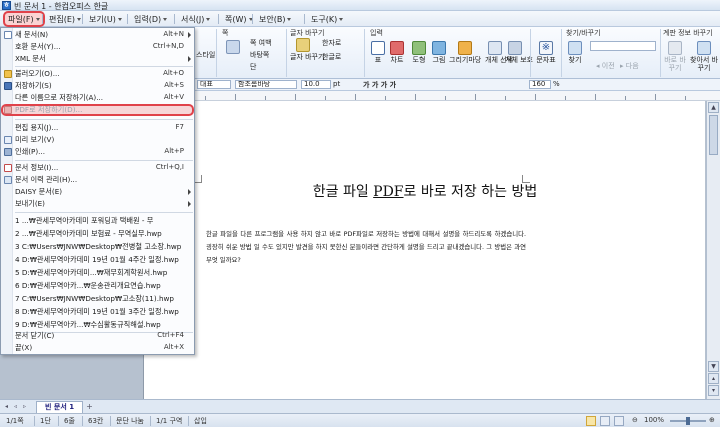 The image size is (720, 427). What do you see at coordinates (704, 48) in the screenshot?
I see `find-replace-icon` at bounding box center [704, 48].